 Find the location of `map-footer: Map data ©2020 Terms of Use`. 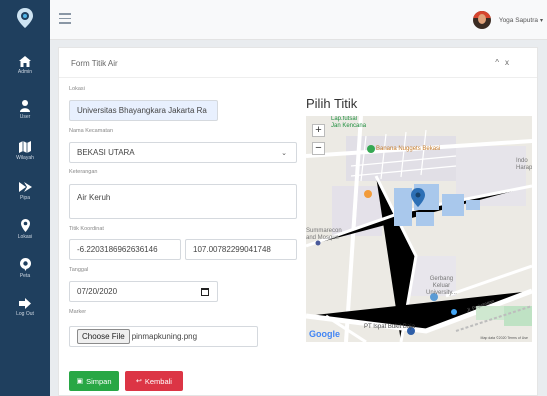

map-footer: Map data ©2020 Terms of Use is located at coordinates (504, 338).